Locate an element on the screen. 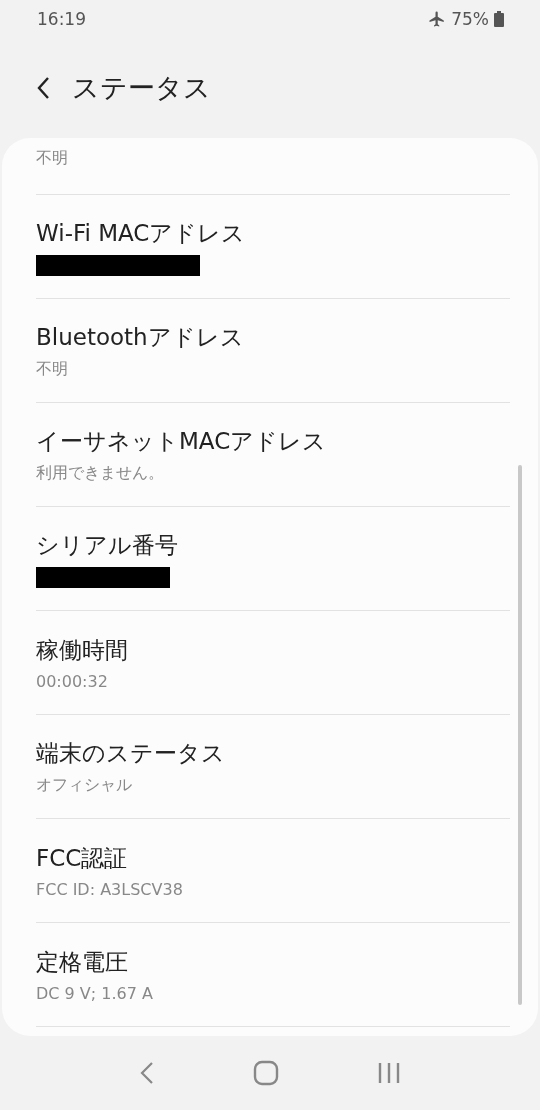  item-value: 00:00:32 is located at coordinates (72, 681).